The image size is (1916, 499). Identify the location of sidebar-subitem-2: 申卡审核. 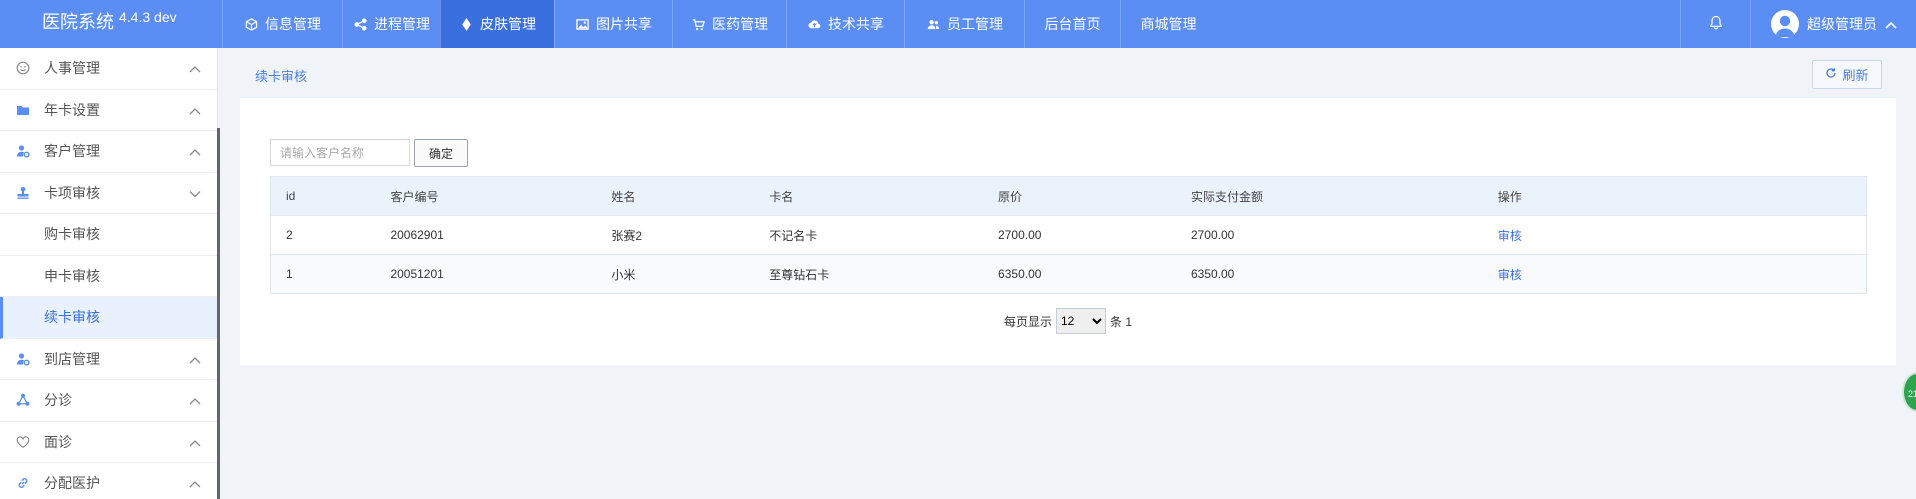
(108, 276).